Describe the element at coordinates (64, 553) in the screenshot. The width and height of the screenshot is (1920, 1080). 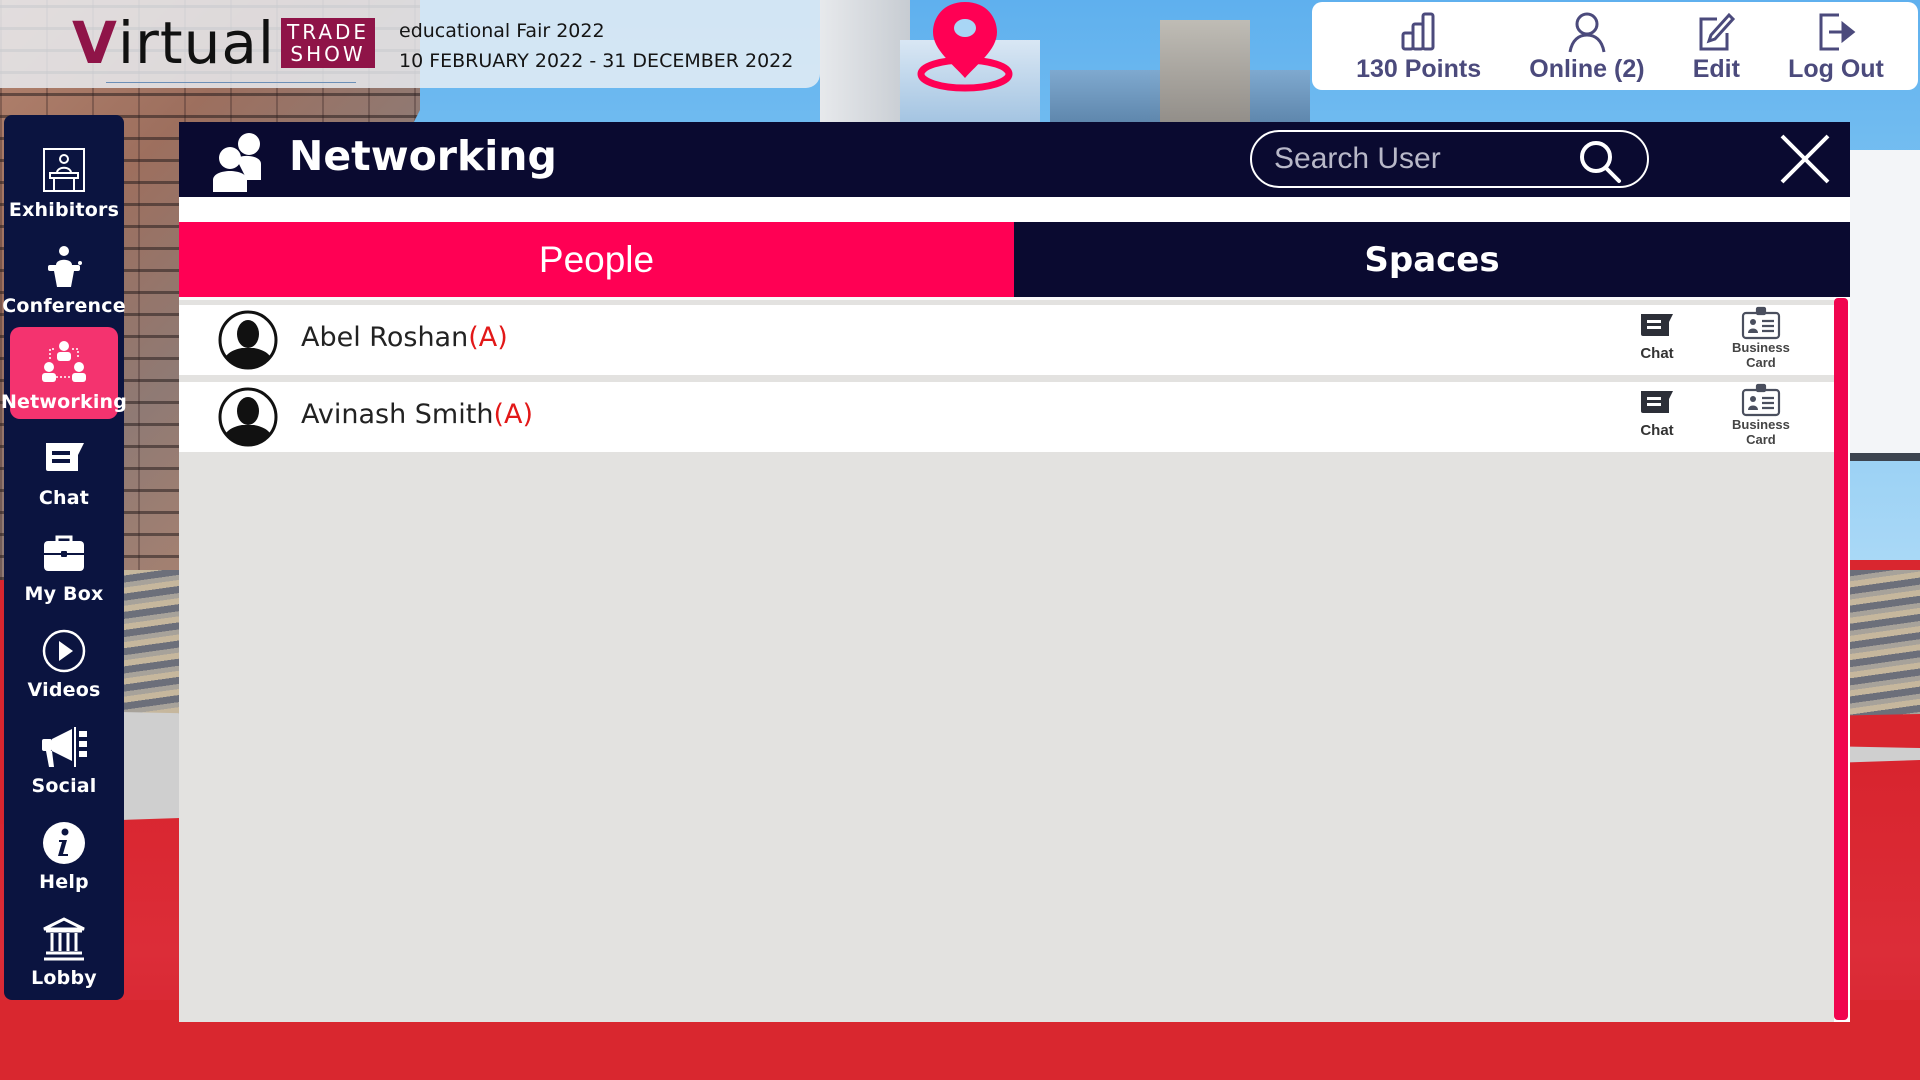
I see `briefcase-icon` at that location.